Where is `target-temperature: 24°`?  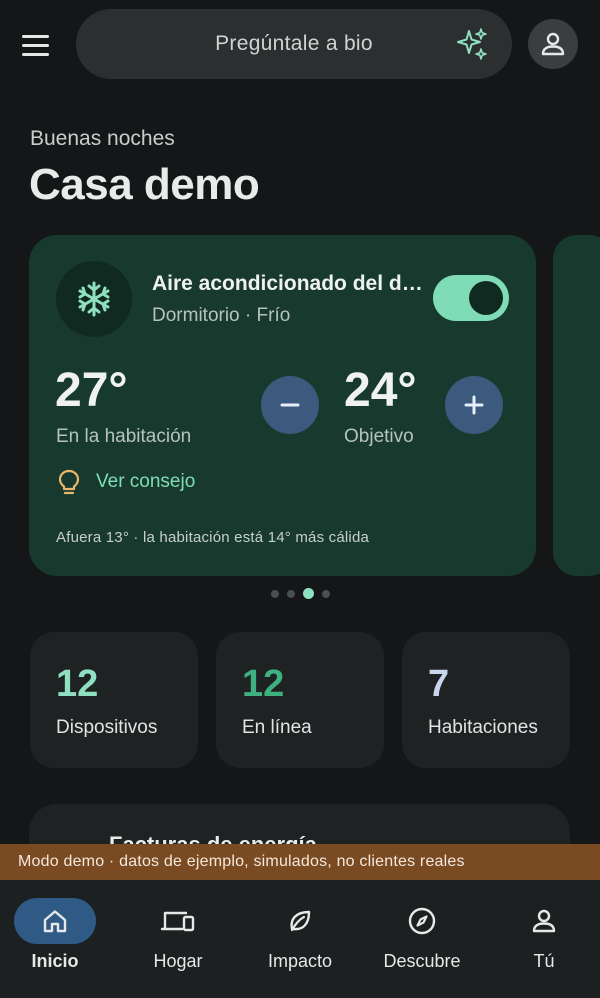
target-temperature: 24° is located at coordinates (380, 390).